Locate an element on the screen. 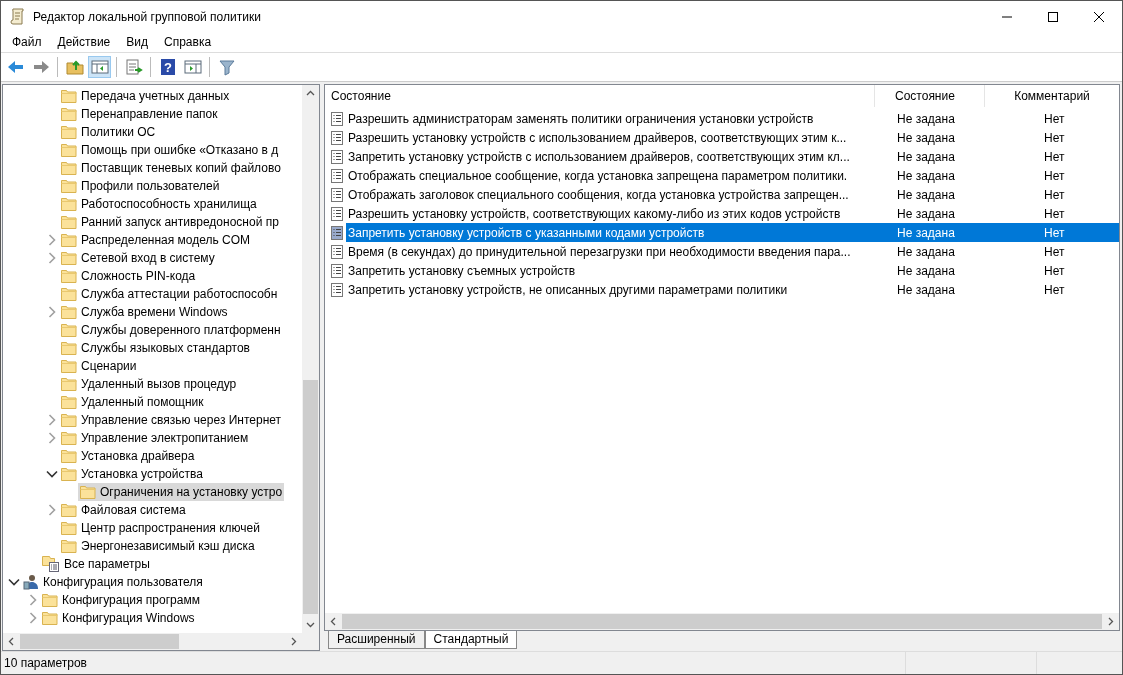 The width and height of the screenshot is (1123, 675). policy-row: Разрешить администраторам заменять политики ограничения установки устройств Не задана Нет is located at coordinates (732, 118).